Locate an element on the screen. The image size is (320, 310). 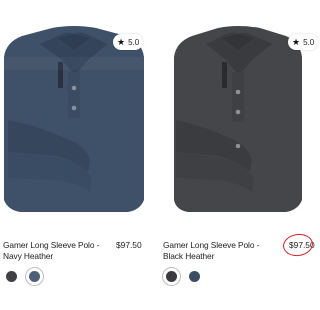
product-name: Gamer Long Sleeve Polo - Black Heather is located at coordinates (215, 251).